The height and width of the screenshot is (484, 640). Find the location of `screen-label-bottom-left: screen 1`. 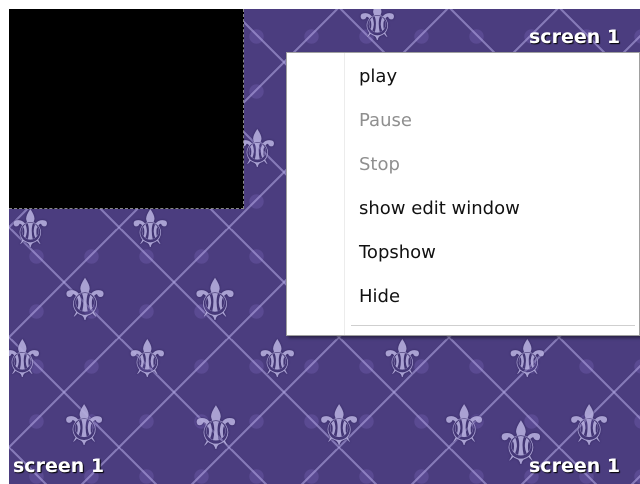

screen-label-bottom-left: screen 1 is located at coordinates (59, 466).